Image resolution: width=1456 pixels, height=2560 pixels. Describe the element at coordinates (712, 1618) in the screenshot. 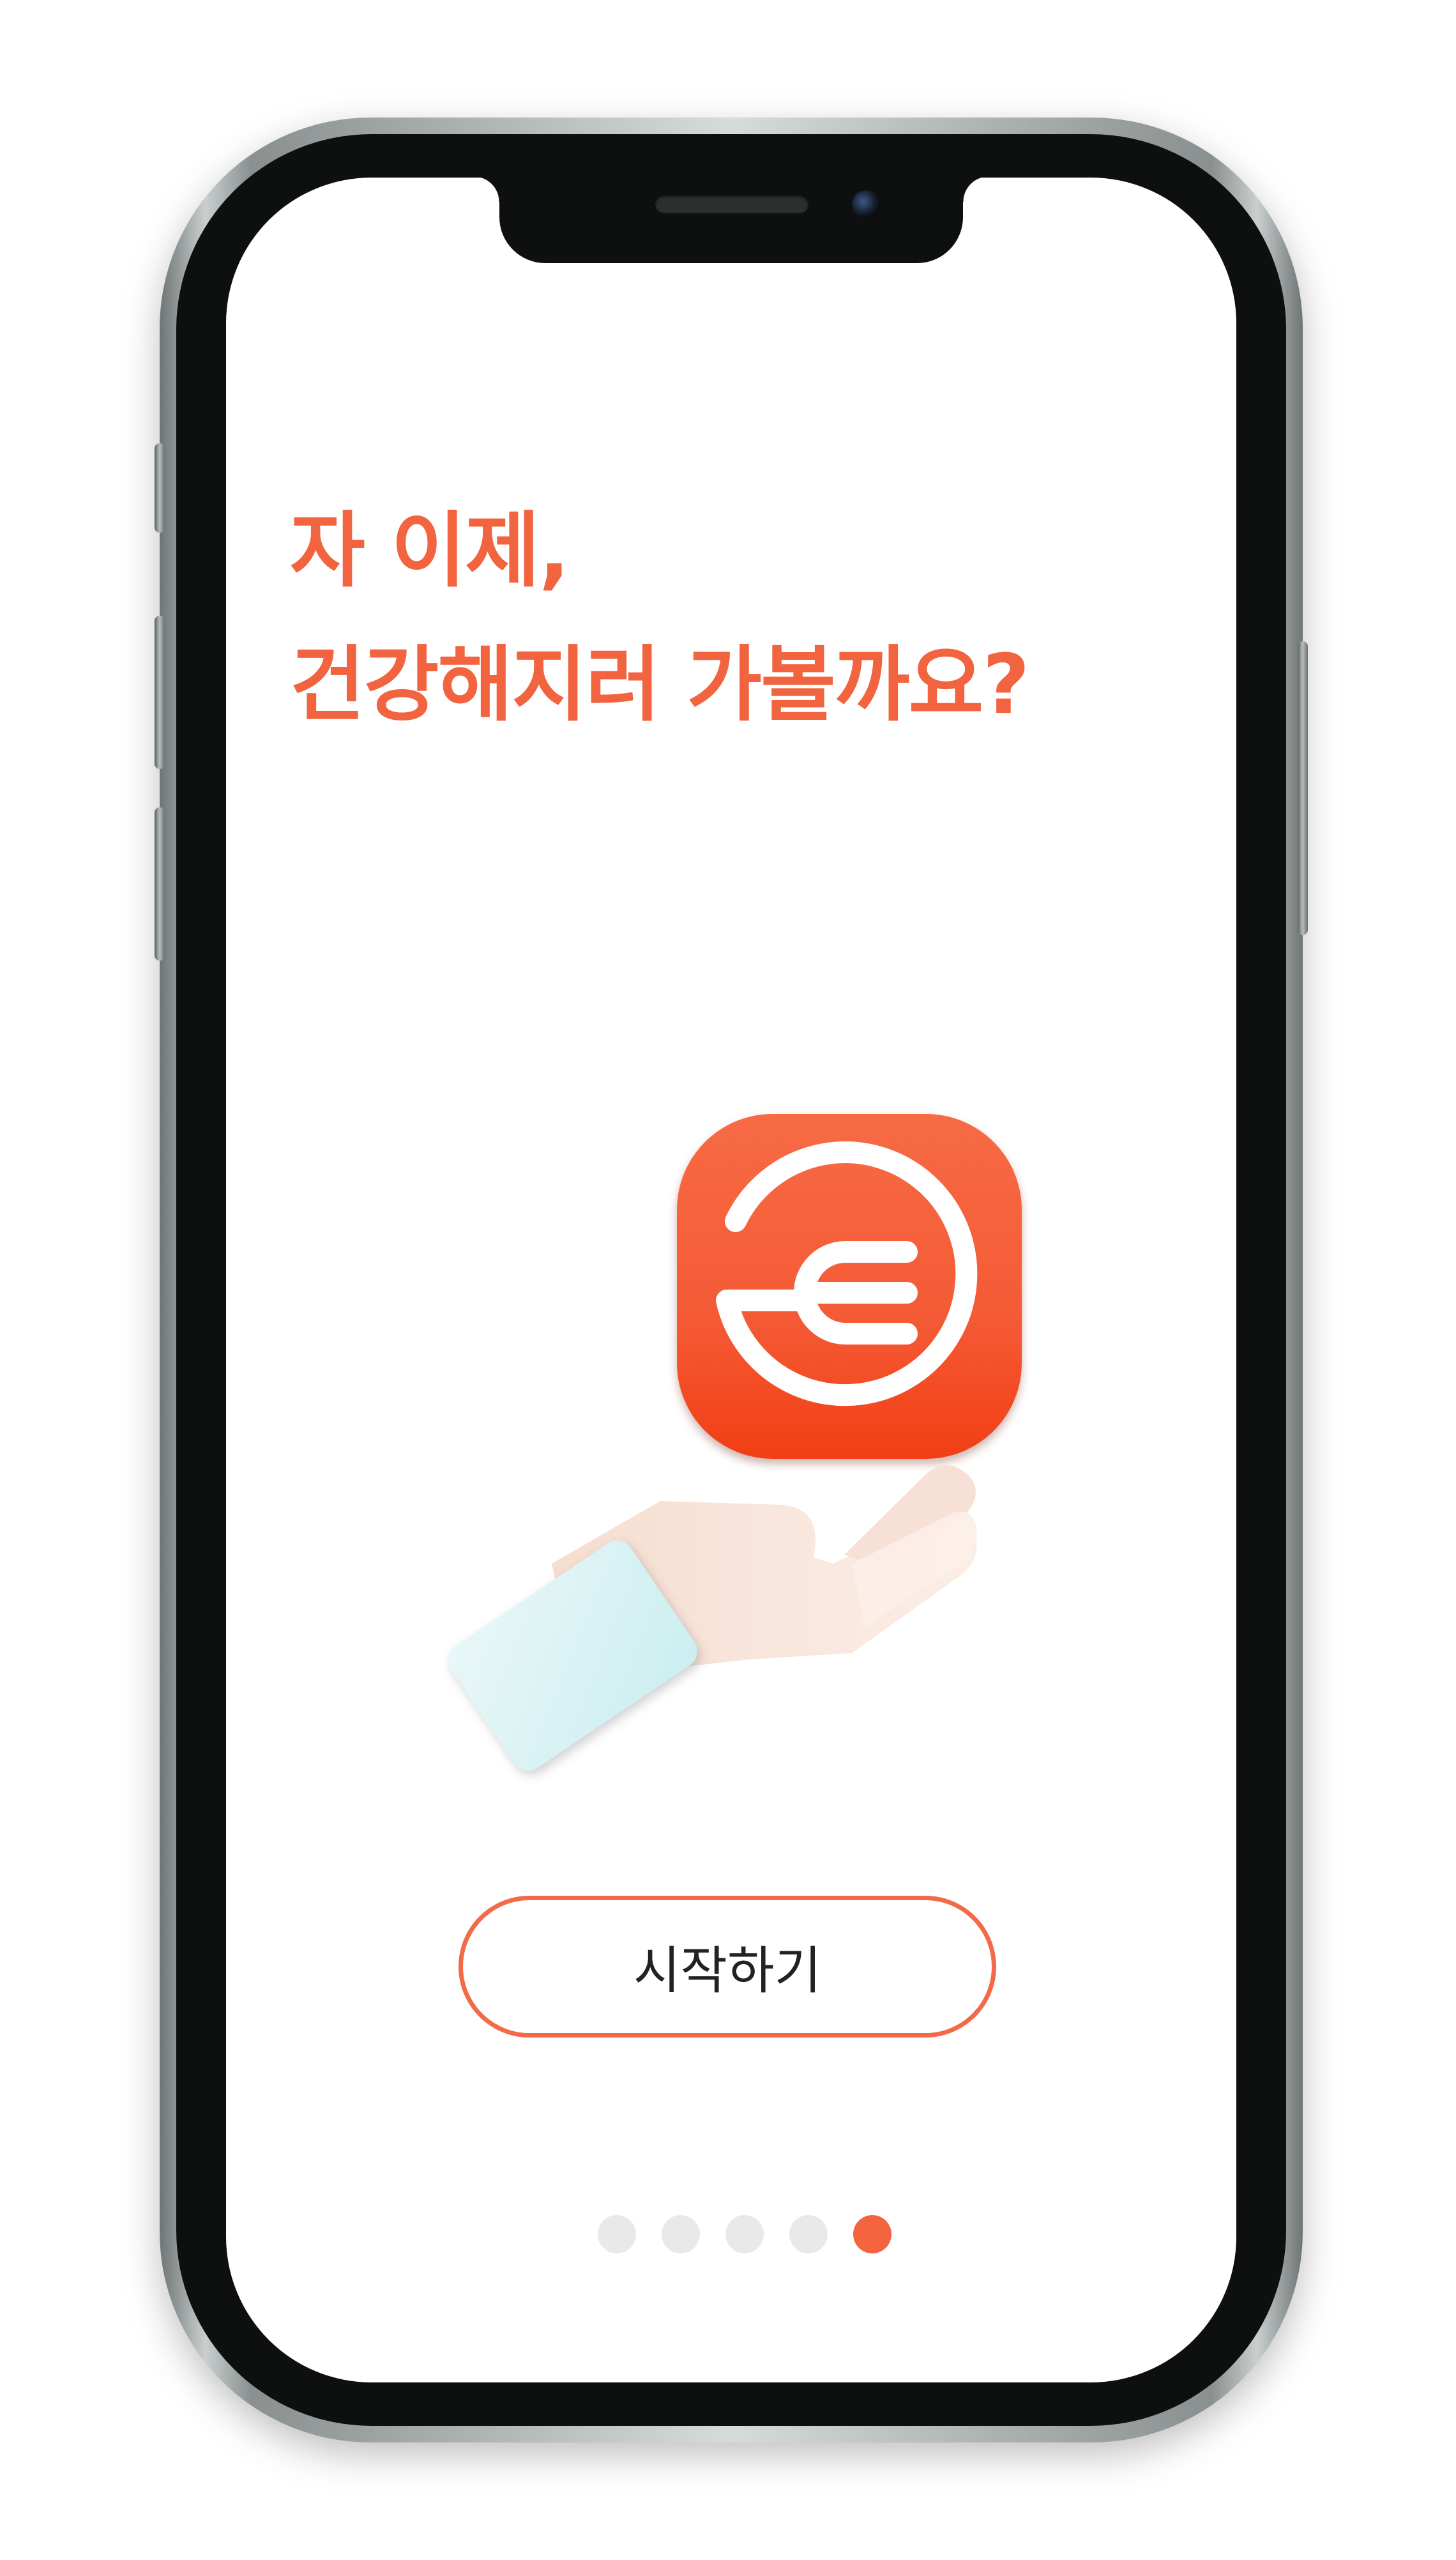

I see `hand-offering-illustration` at that location.